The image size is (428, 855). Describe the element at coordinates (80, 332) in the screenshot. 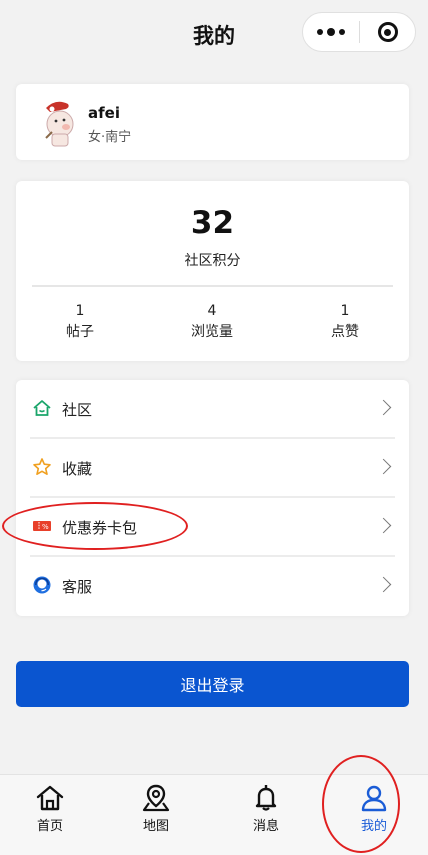

I see `stat-label: 帖子` at that location.